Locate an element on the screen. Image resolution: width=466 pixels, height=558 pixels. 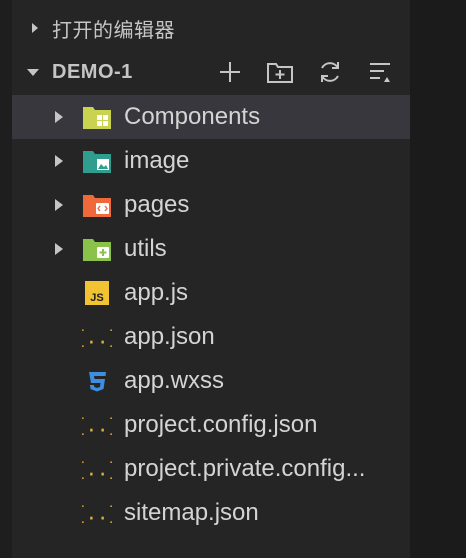
chevron-down-icon is located at coordinates (33, 72).